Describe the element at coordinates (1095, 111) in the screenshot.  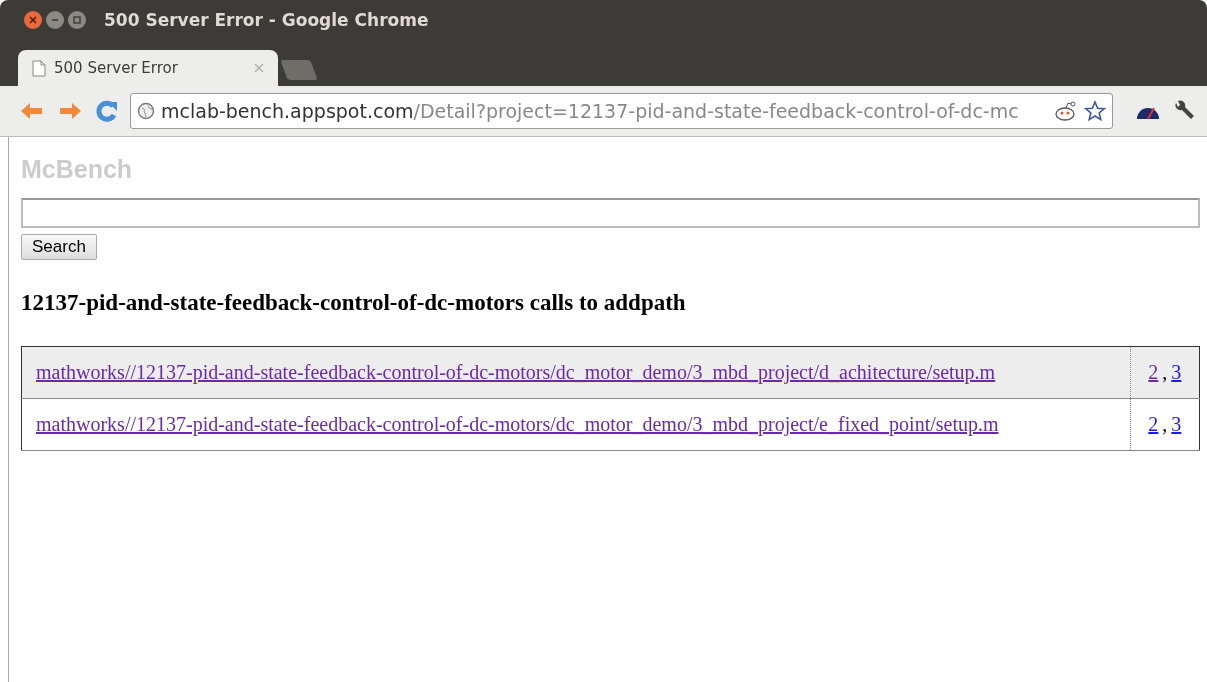
I see `star-icon` at that location.